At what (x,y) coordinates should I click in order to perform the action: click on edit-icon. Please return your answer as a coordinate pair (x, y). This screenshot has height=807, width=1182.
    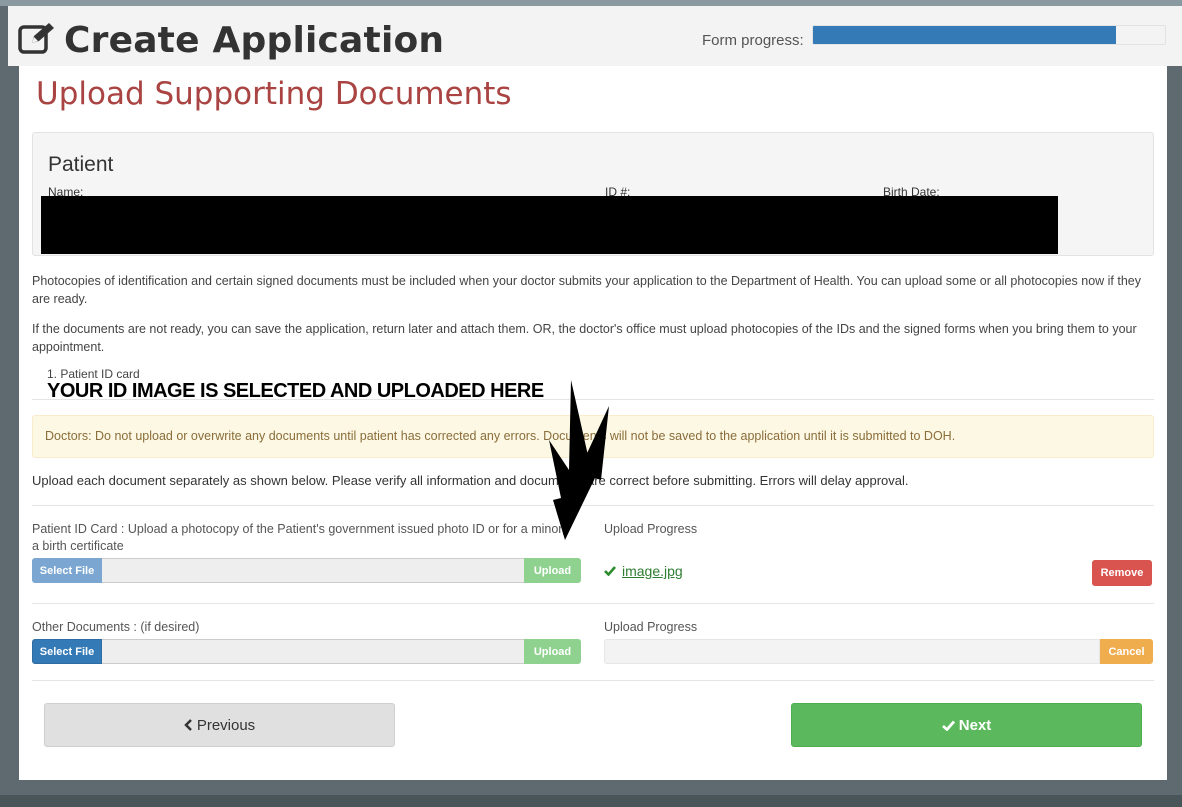
    Looking at the image, I should click on (37, 40).